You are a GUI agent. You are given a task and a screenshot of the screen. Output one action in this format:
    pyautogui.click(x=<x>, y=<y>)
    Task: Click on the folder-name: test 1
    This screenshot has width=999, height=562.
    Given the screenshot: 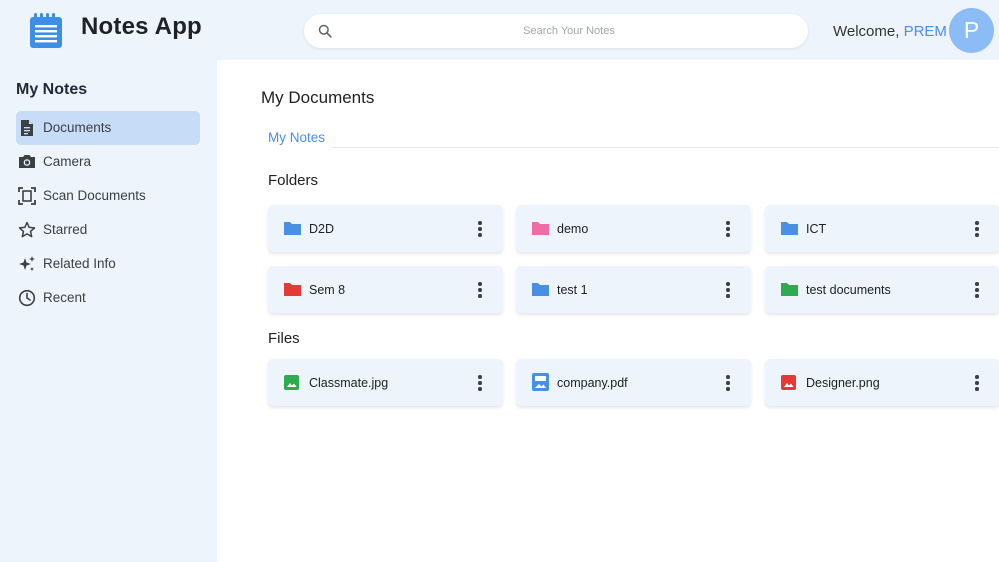 What is the action you would take?
    pyautogui.click(x=572, y=290)
    